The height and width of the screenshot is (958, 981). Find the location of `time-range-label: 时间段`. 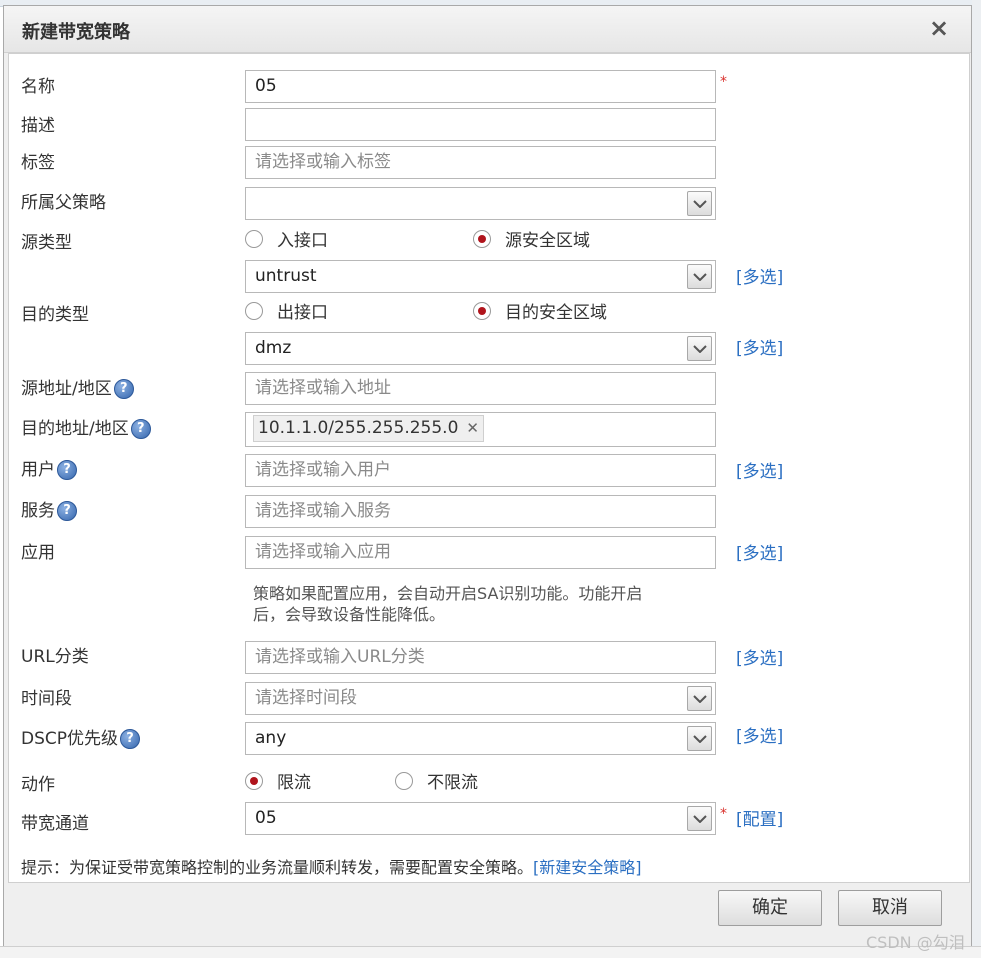

time-range-label: 时间段 is located at coordinates (46, 699).